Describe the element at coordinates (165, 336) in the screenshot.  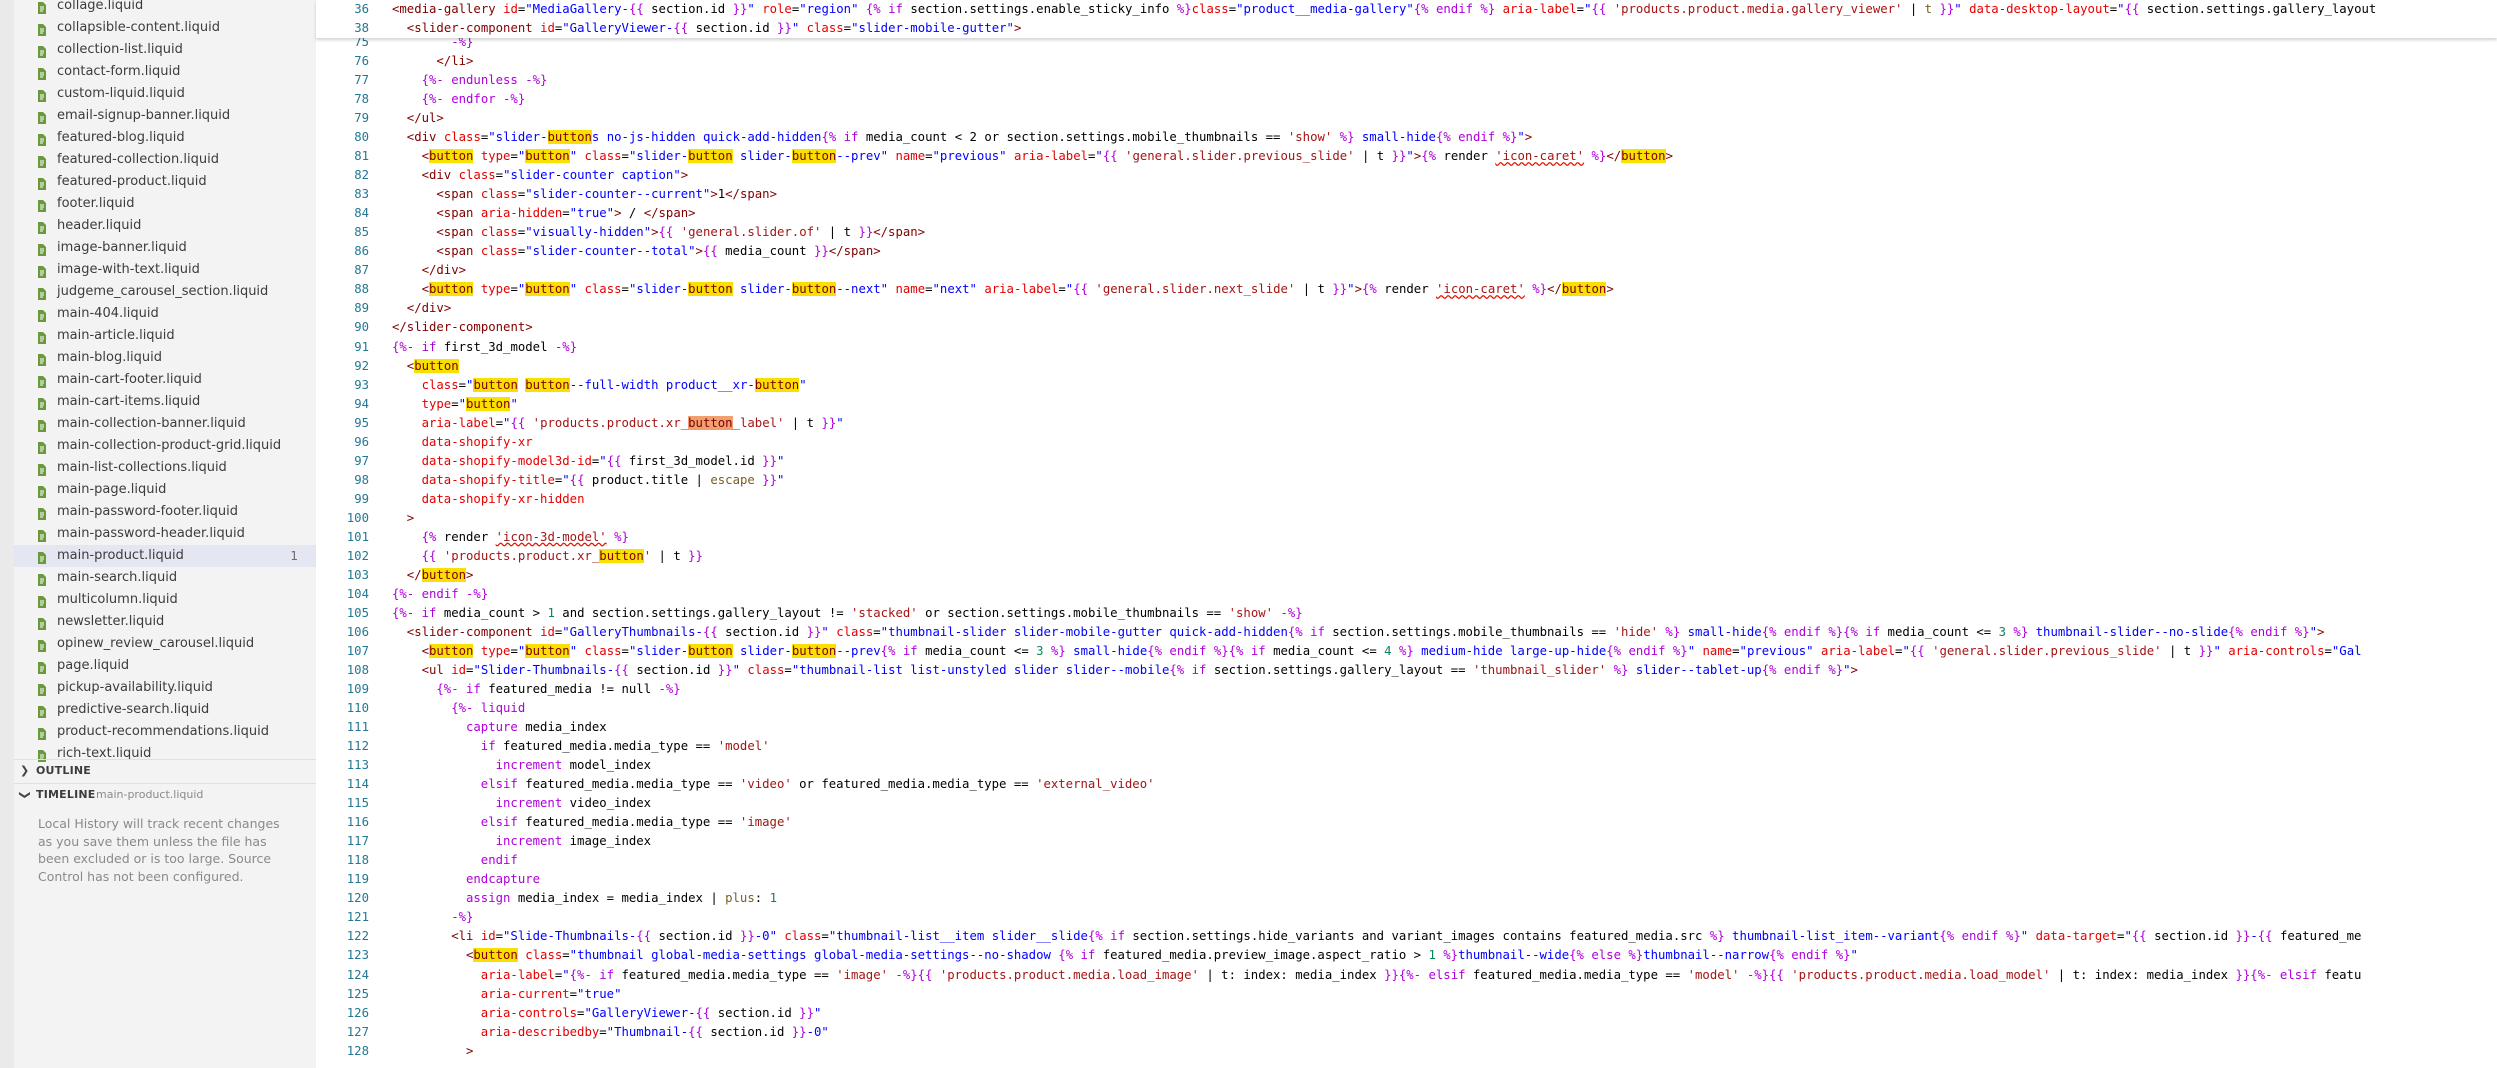
I see `file-item: main-article.liquid` at that location.